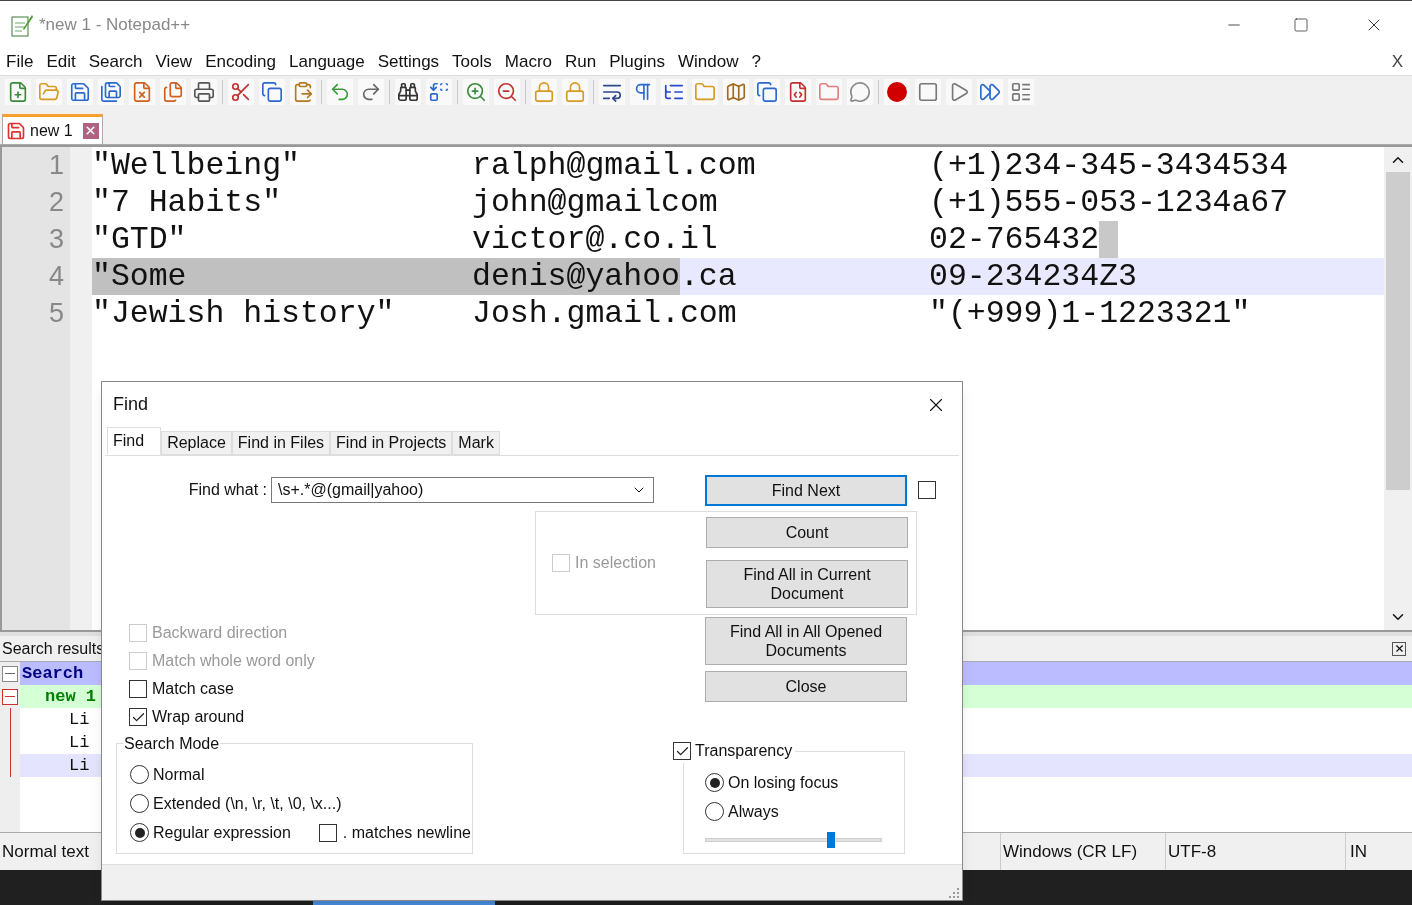 This screenshot has width=1412, height=905. I want to click on menu-item: View, so click(174, 61).